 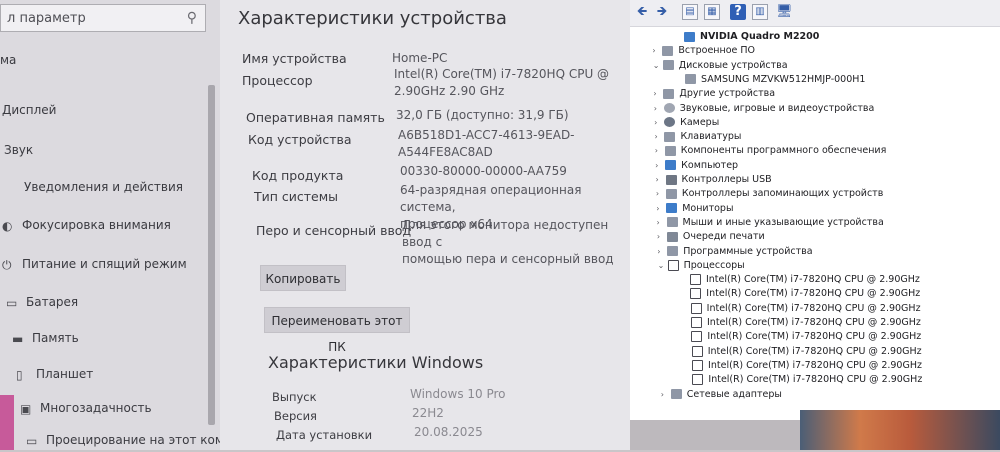 What do you see at coordinates (764, 109) in the screenshot?
I see `device-tree-category: › Звуковые, игровые и видеоустройства` at bounding box center [764, 109].